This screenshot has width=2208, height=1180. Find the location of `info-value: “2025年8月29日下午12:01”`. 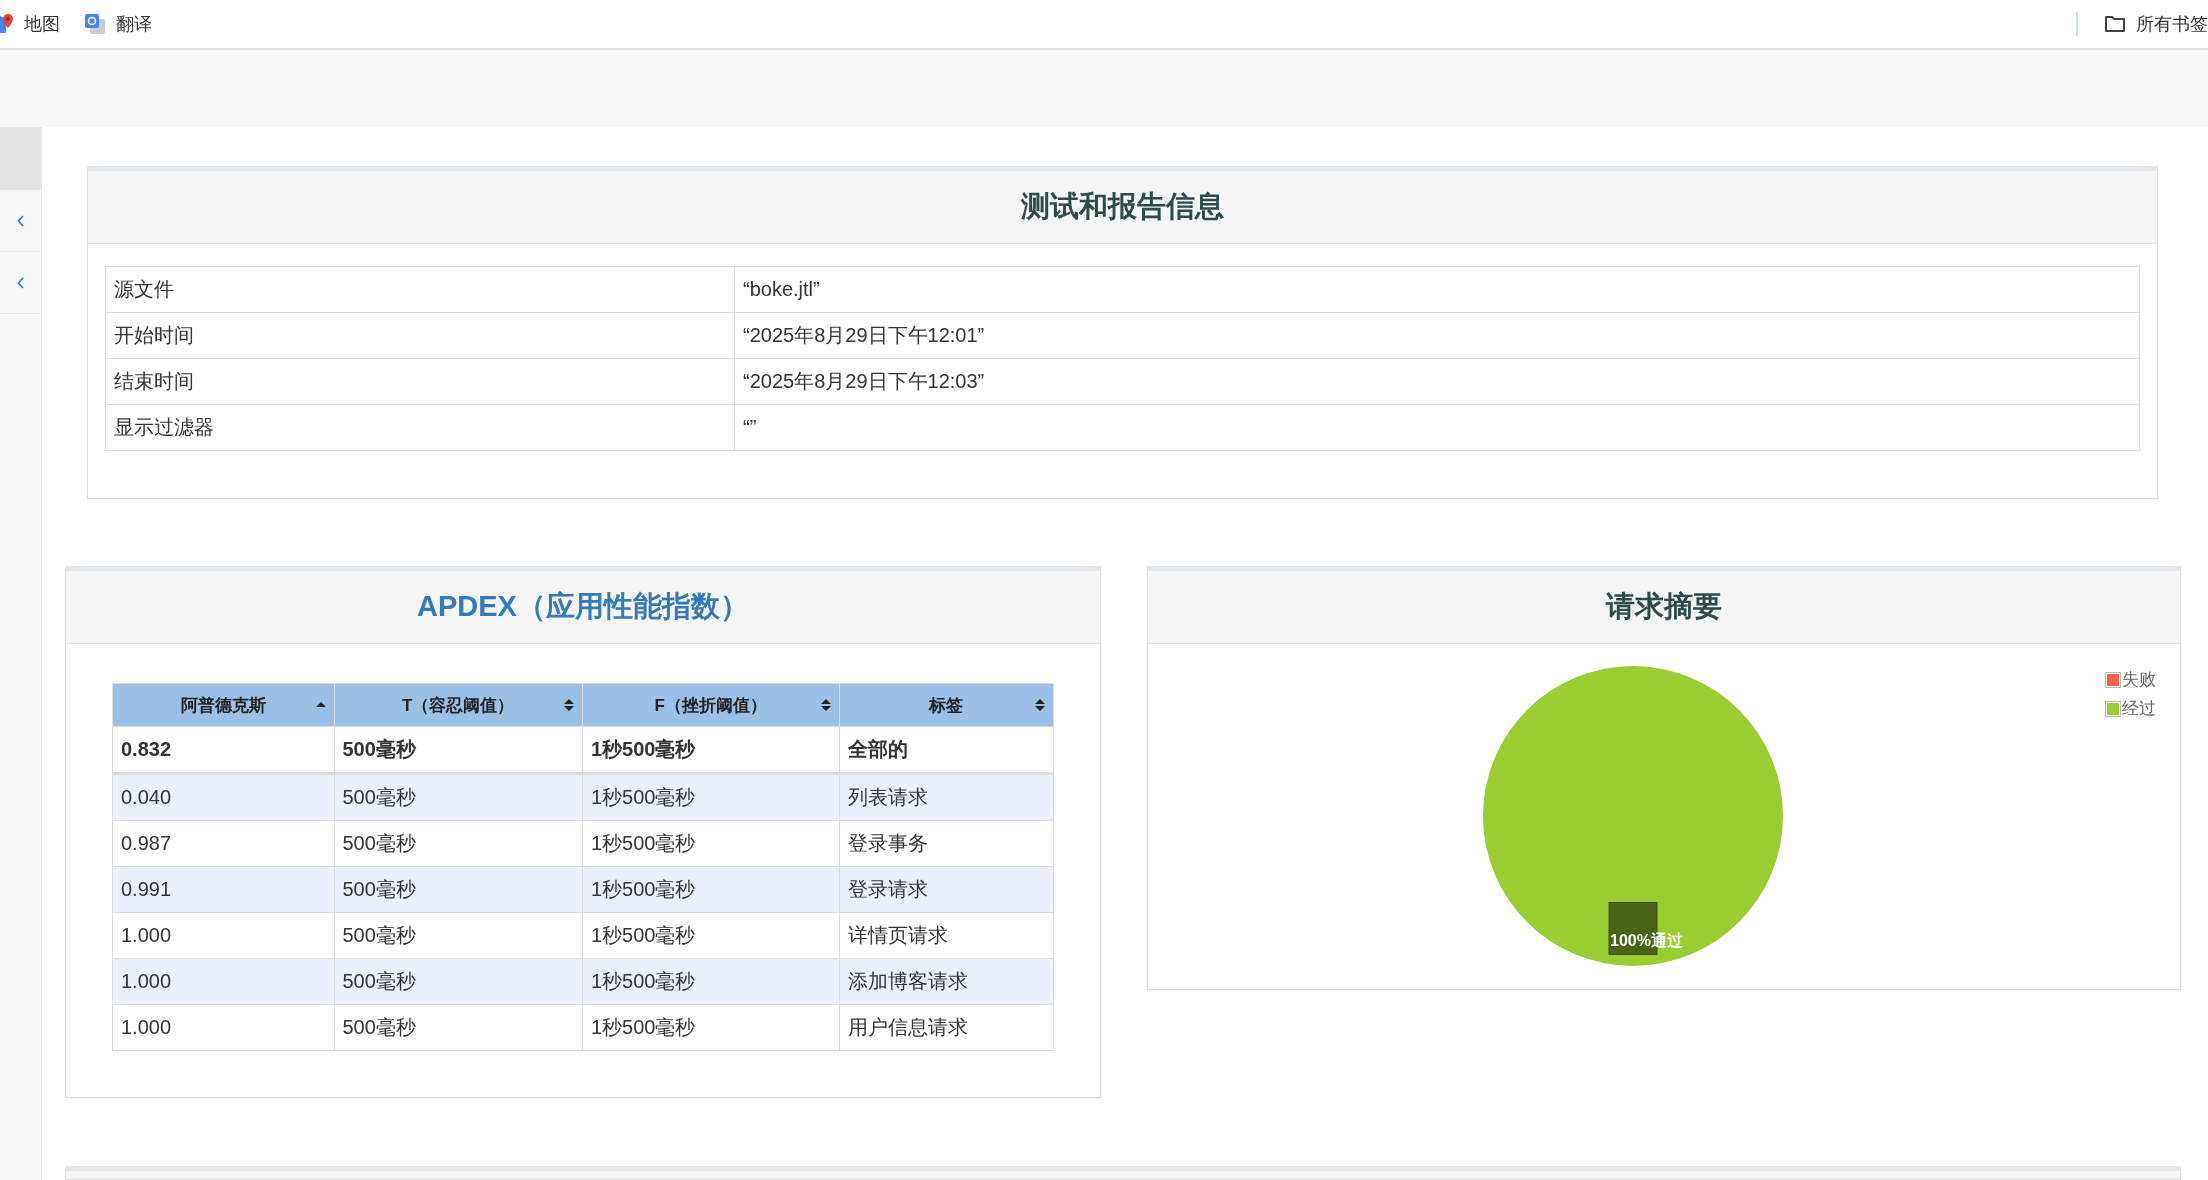

info-value: “2025年8月29日下午12:01” is located at coordinates (1437, 335).